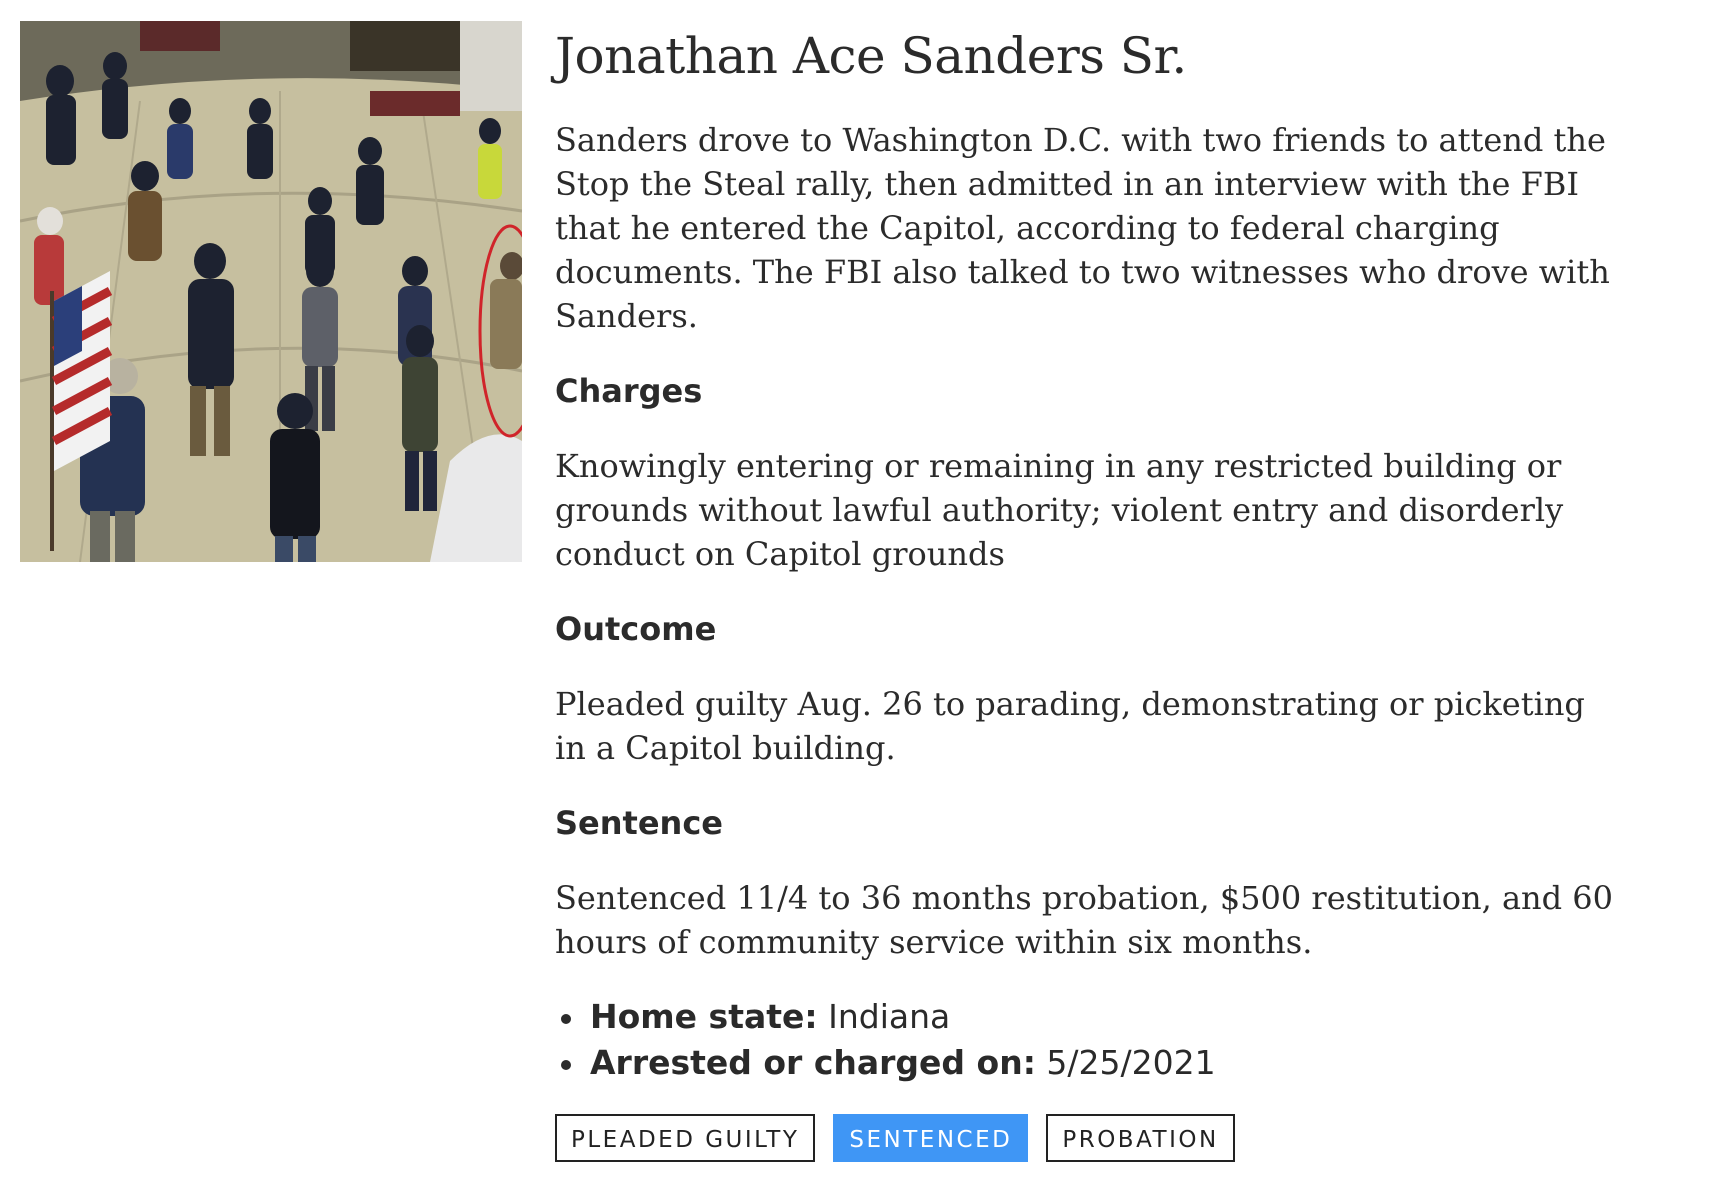 The width and height of the screenshot is (1736, 1186). I want to click on surveillance-photo, so click(271, 291).